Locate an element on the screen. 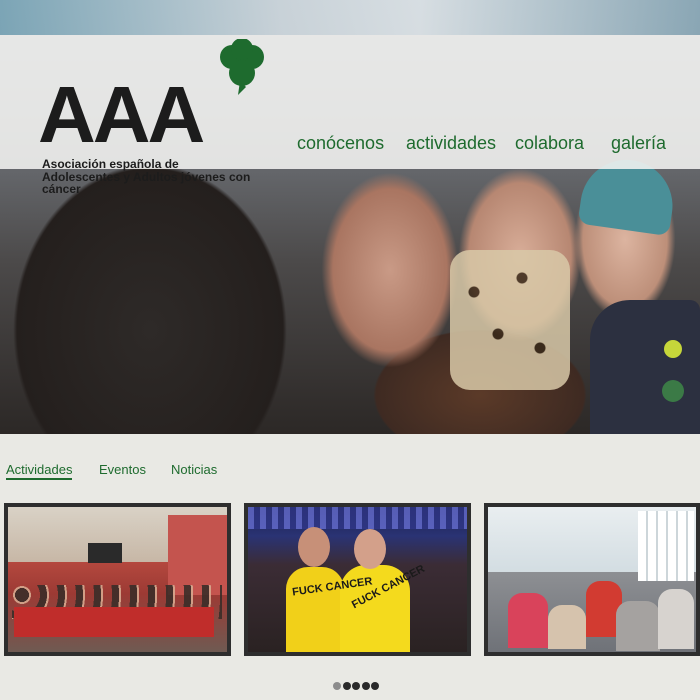  hero-scarf is located at coordinates (510, 320).